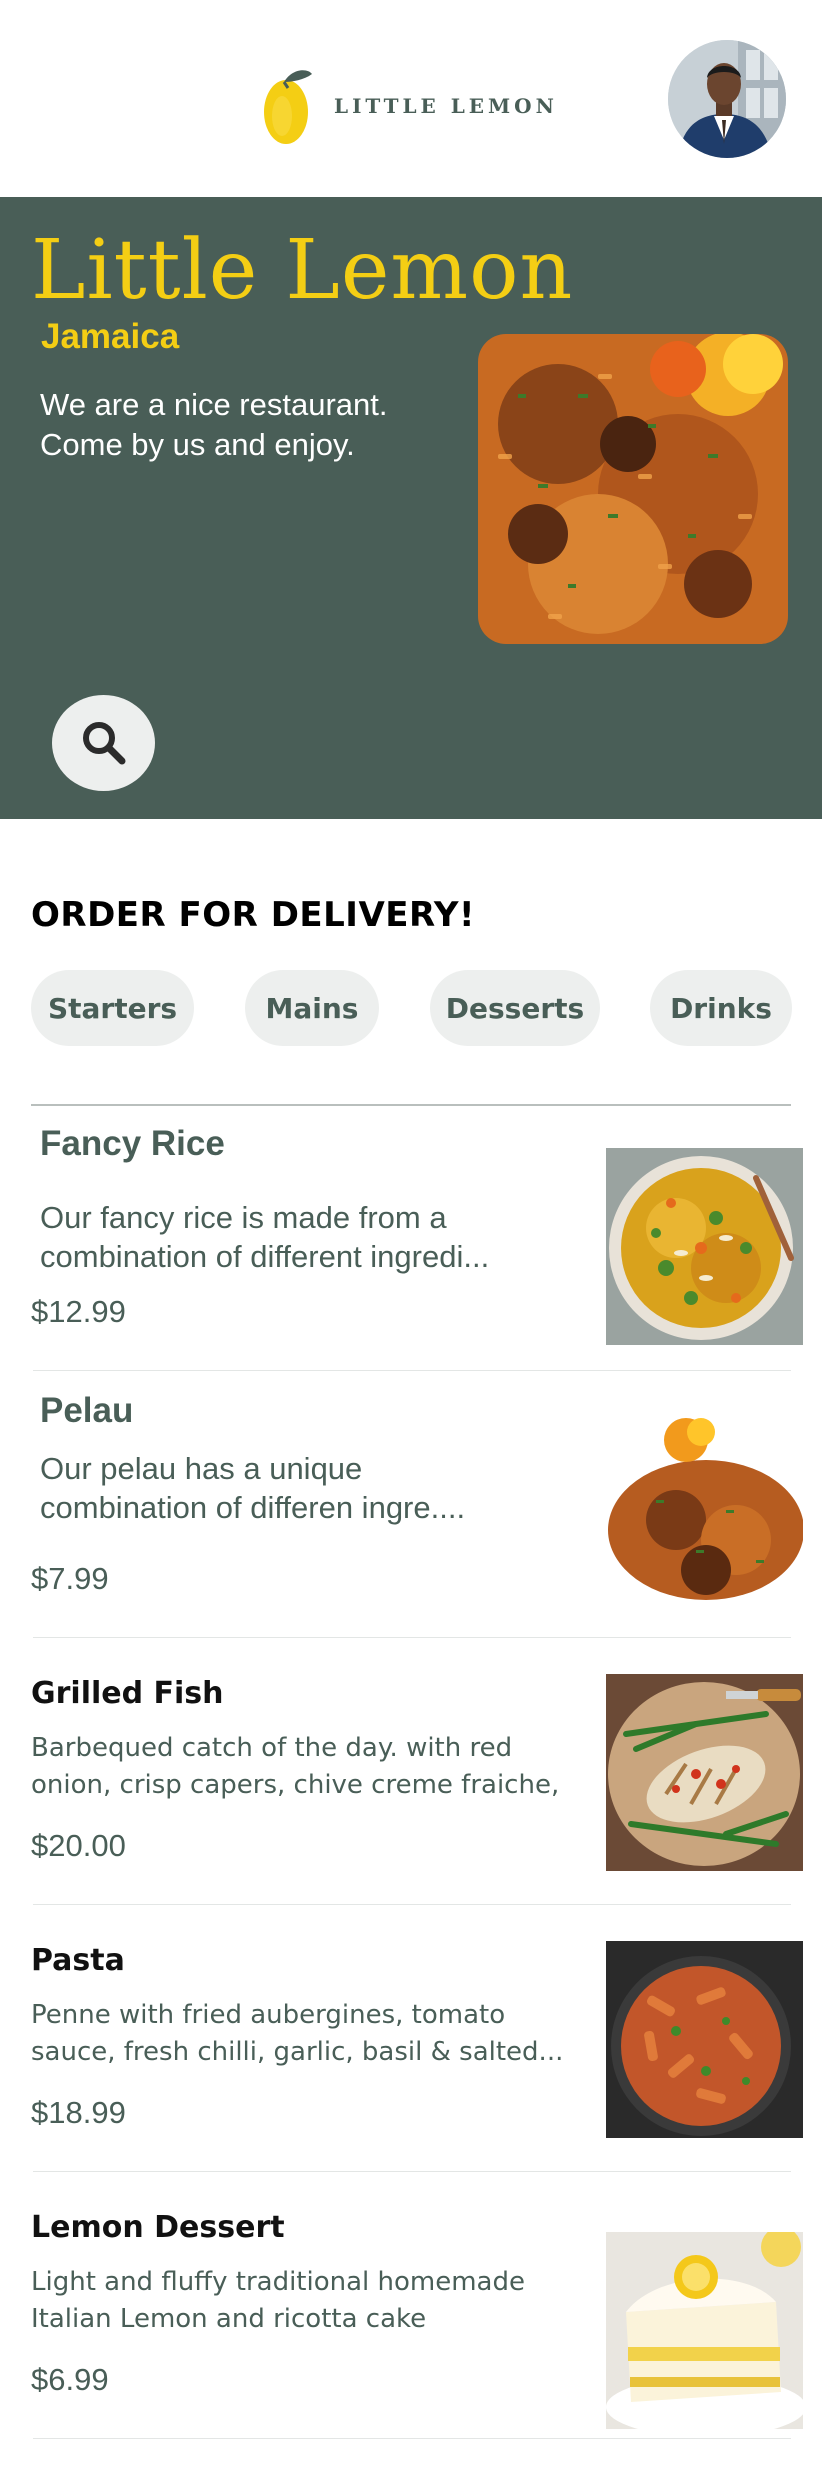  I want to click on profile-avatar, so click(727, 99).